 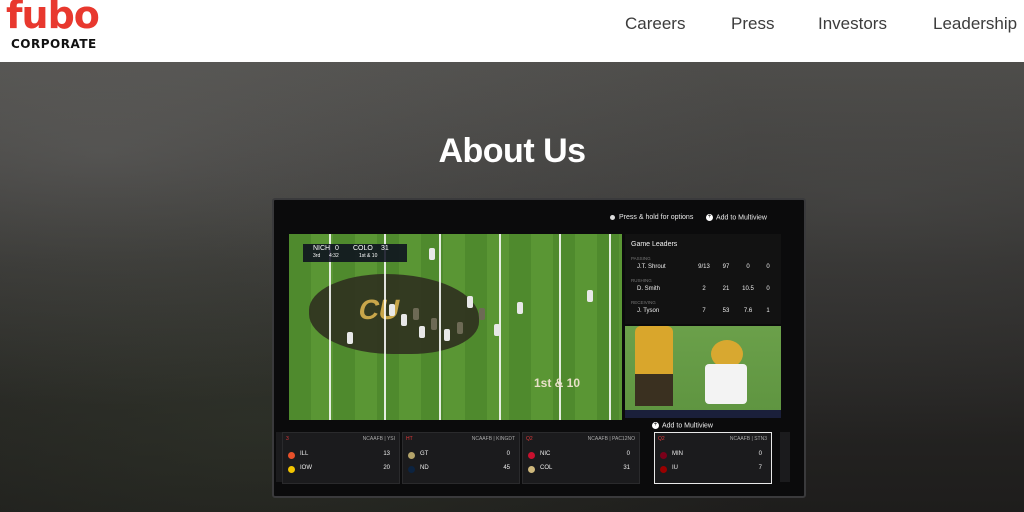 I want to click on mini-scorebar, so click(x=703, y=414).